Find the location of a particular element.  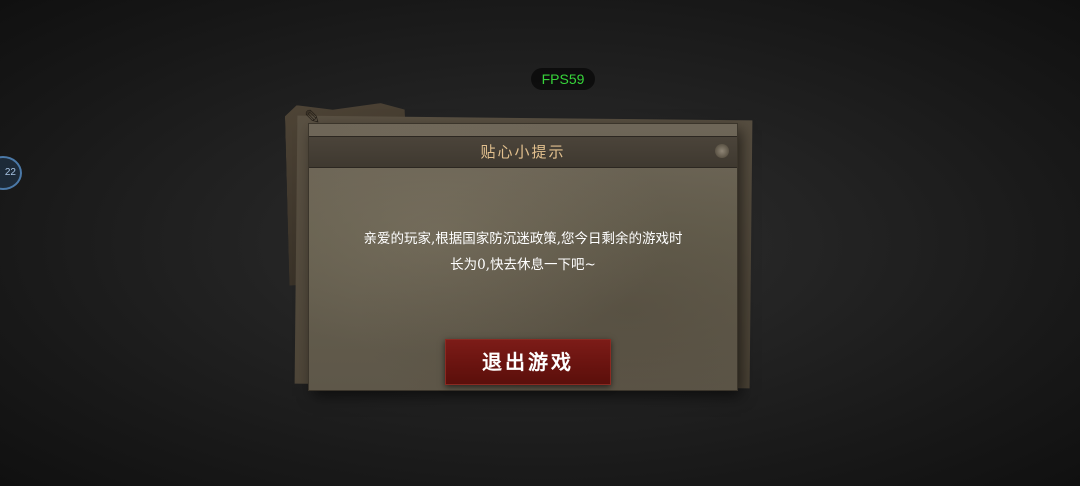

exit-game-button: 退出游戏 is located at coordinates (528, 362).